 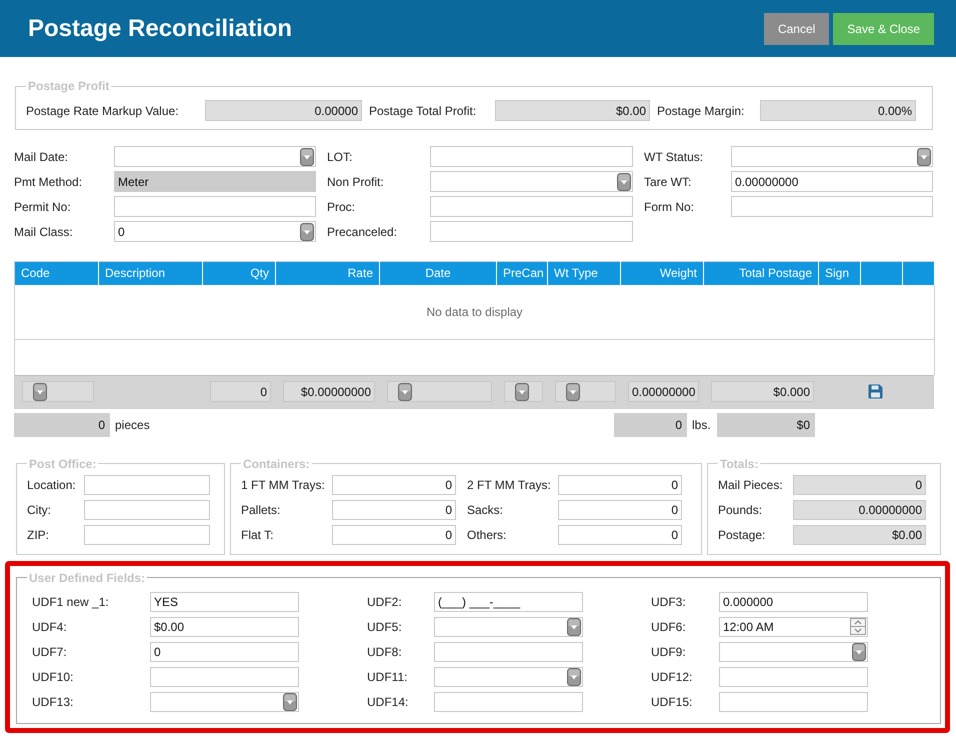 What do you see at coordinates (50, 652) in the screenshot?
I see `field-label: UDF7:` at bounding box center [50, 652].